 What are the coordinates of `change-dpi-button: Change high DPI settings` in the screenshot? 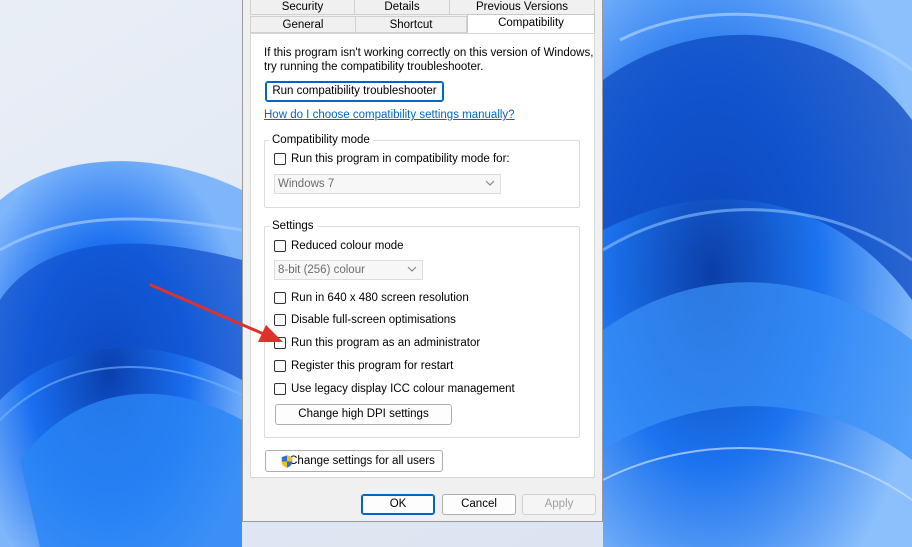 It's located at (363, 414).